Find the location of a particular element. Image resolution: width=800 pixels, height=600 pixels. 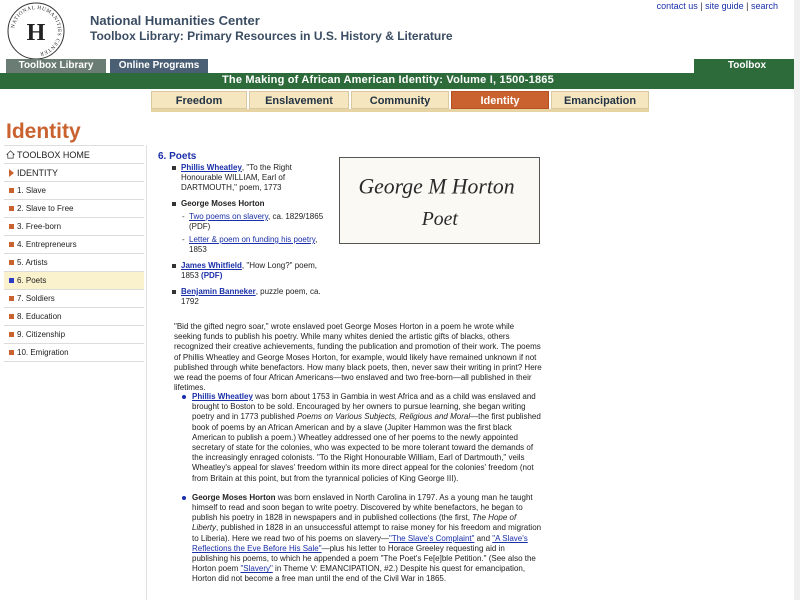

sidebar-item-citizenship: 9. Citizenship is located at coordinates (74, 335).